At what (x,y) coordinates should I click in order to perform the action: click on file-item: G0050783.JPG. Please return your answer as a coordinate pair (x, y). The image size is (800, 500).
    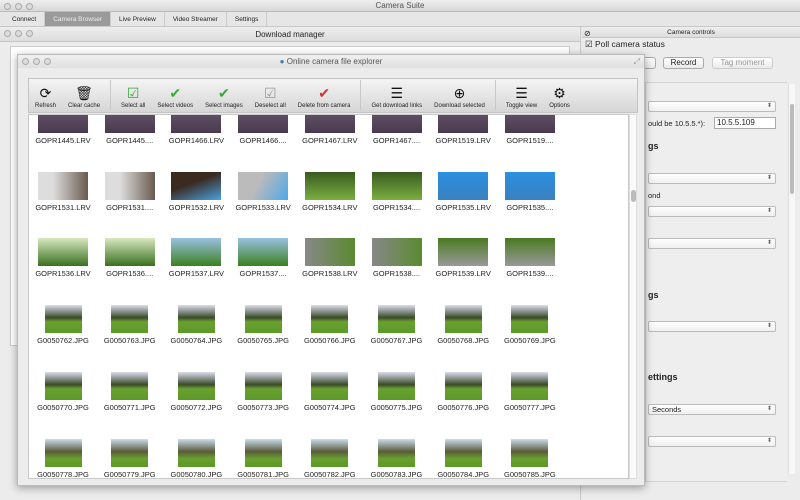
    Looking at the image, I should click on (397, 458).